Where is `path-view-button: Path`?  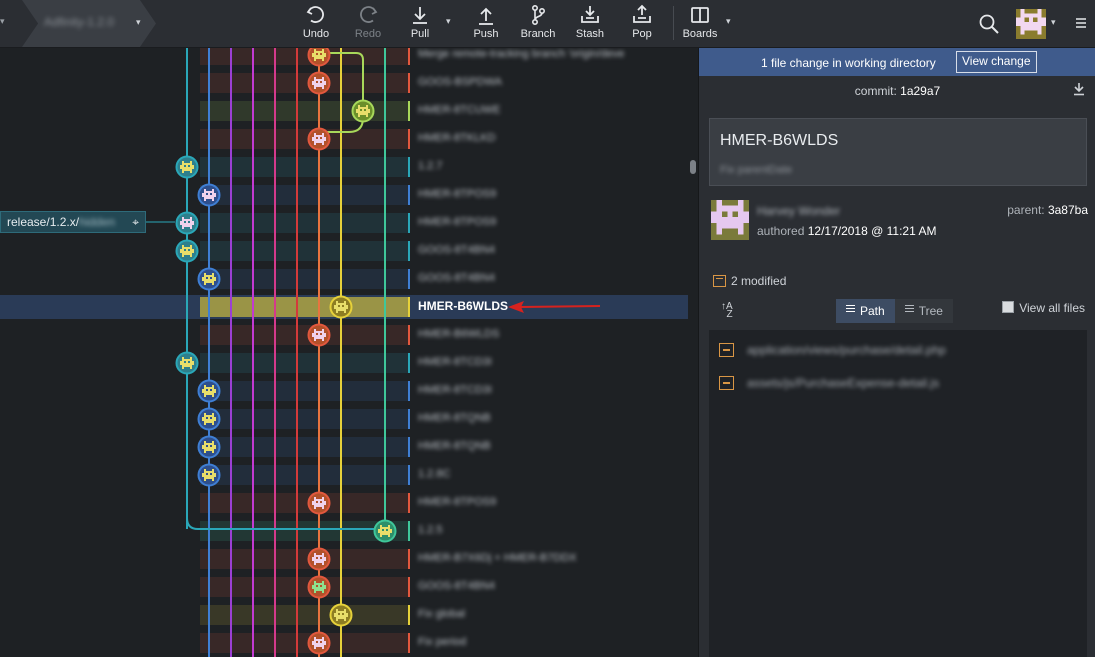
path-view-button: Path is located at coordinates (865, 311).